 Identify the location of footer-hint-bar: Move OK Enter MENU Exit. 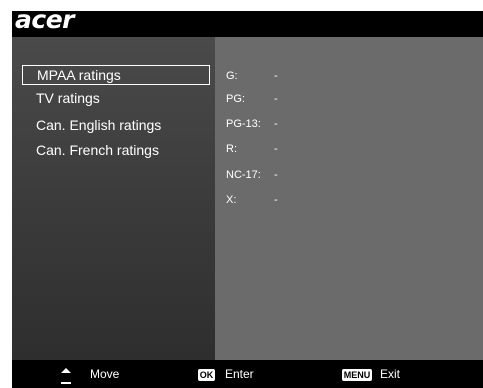
(247, 374).